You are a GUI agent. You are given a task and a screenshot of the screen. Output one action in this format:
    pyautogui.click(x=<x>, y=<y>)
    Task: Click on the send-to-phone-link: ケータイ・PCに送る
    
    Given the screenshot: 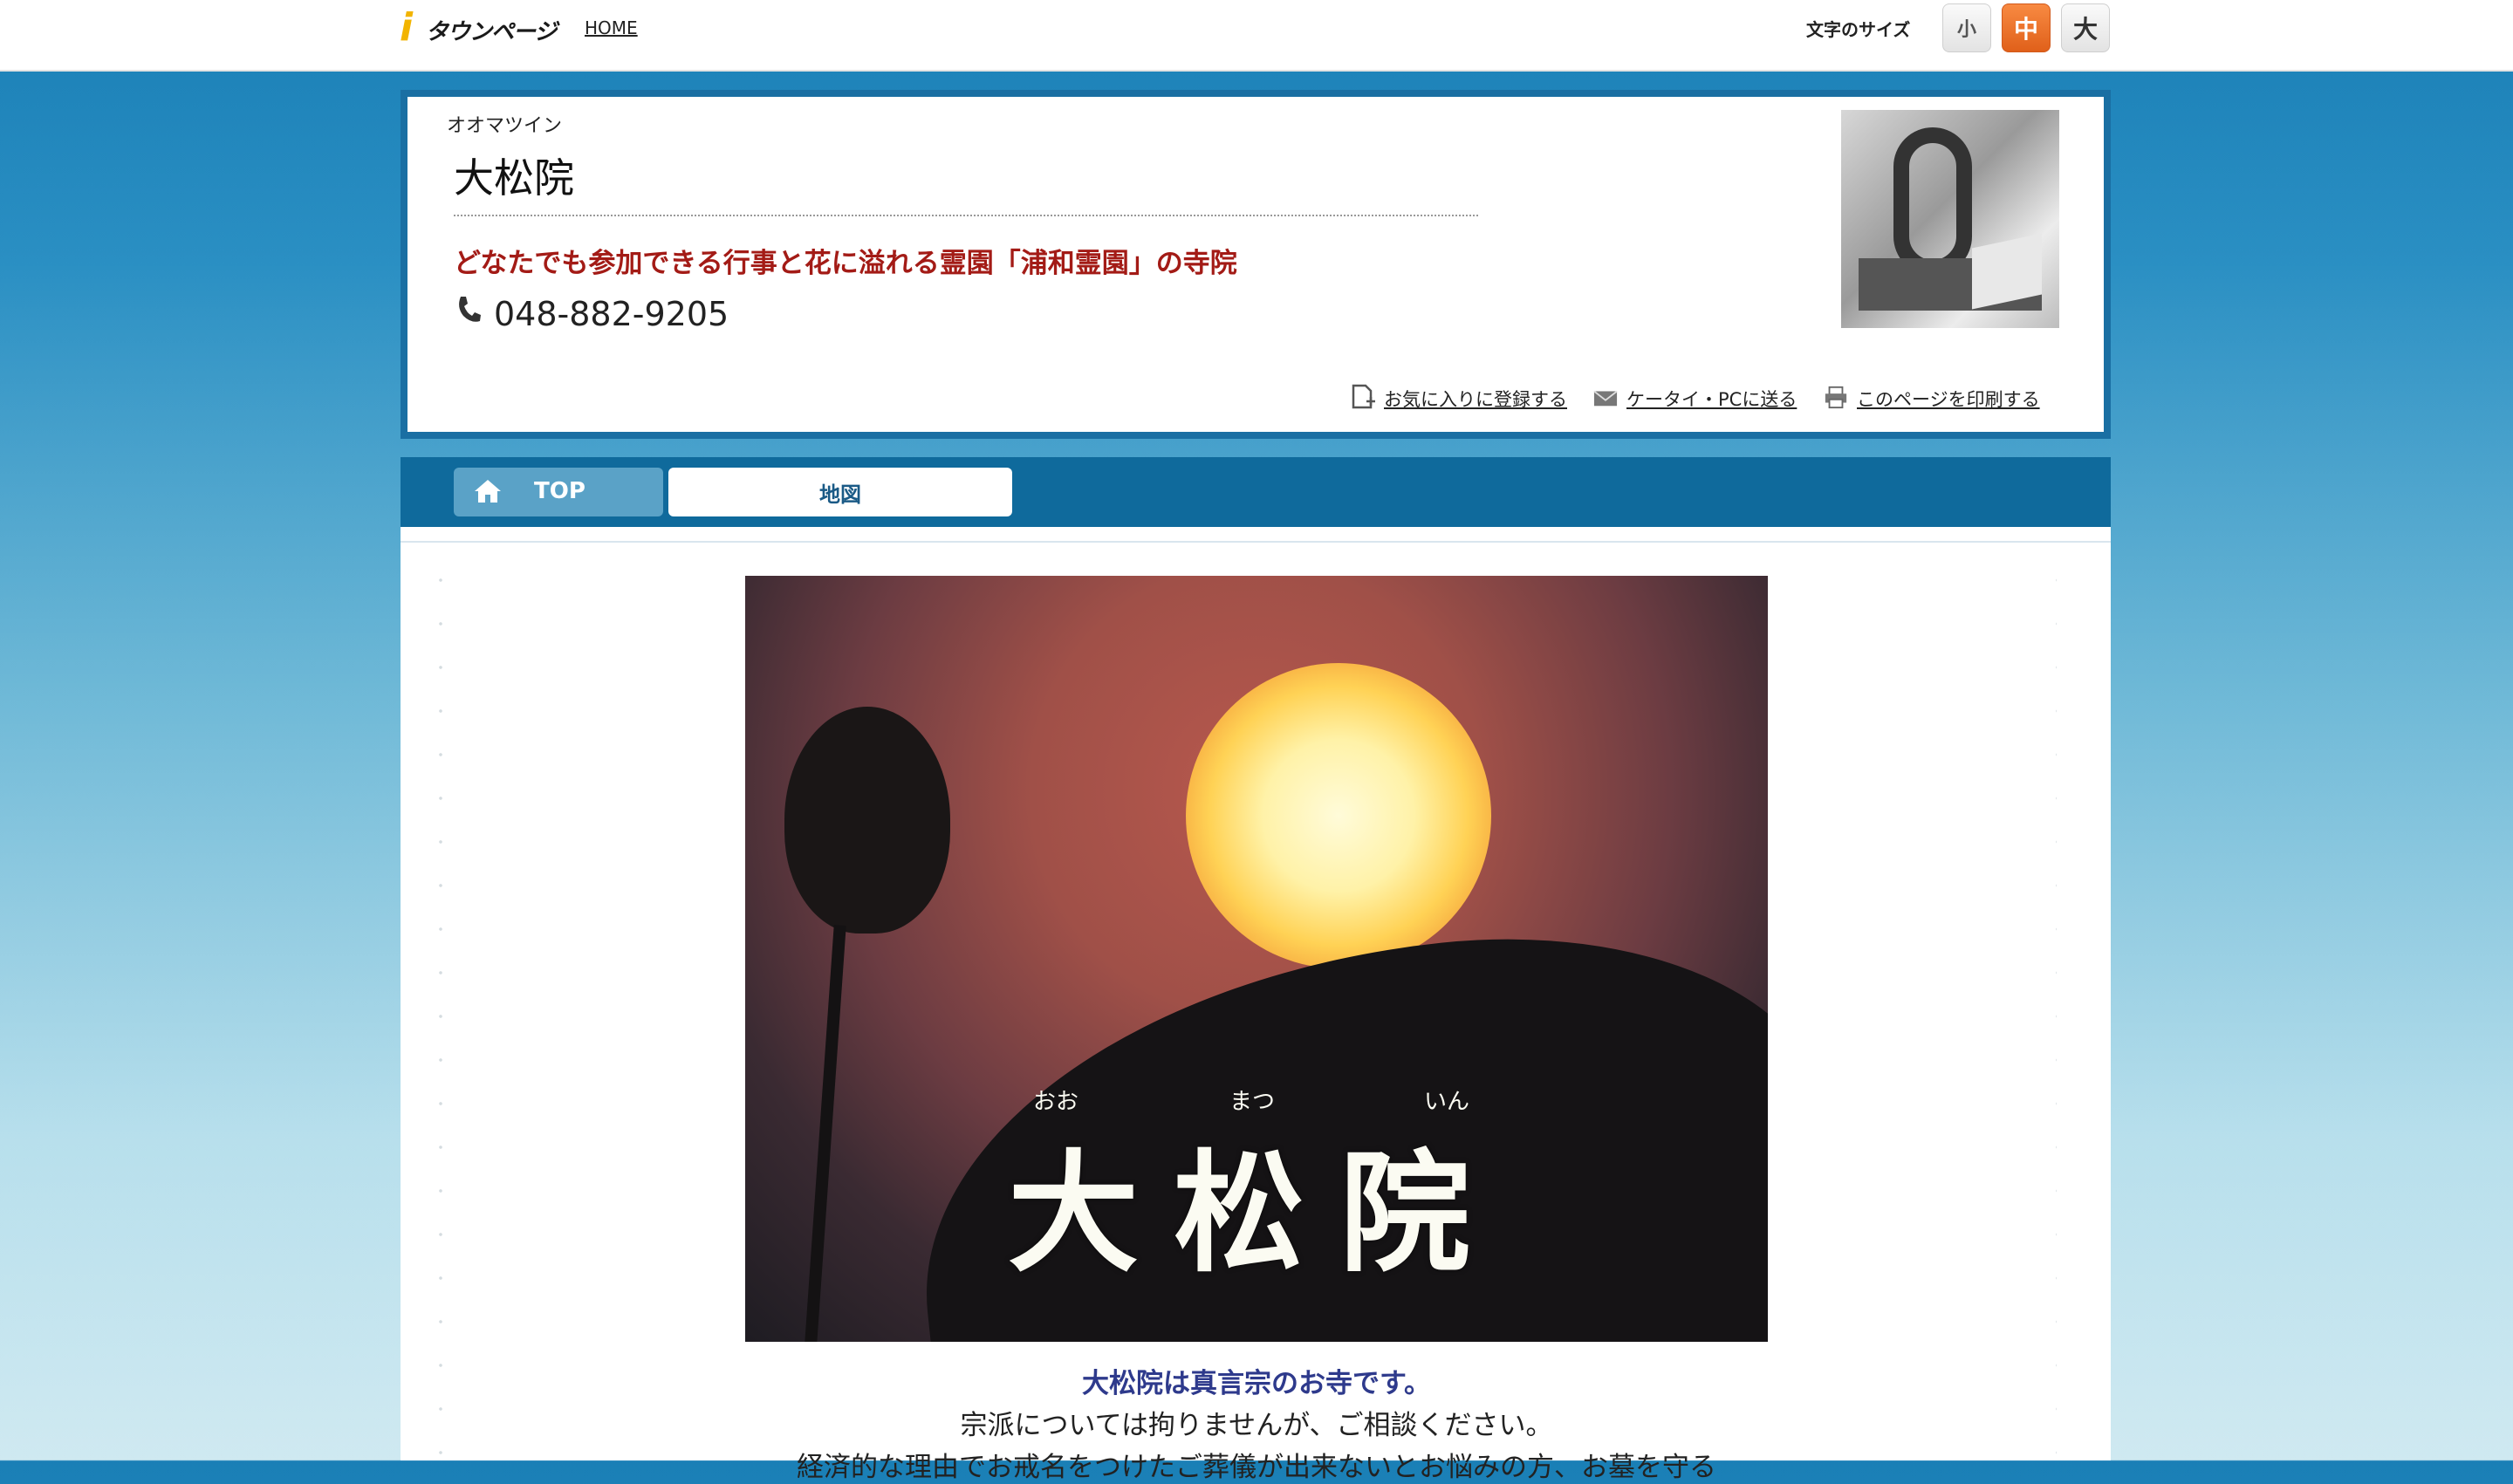 What is the action you would take?
    pyautogui.click(x=1711, y=399)
    